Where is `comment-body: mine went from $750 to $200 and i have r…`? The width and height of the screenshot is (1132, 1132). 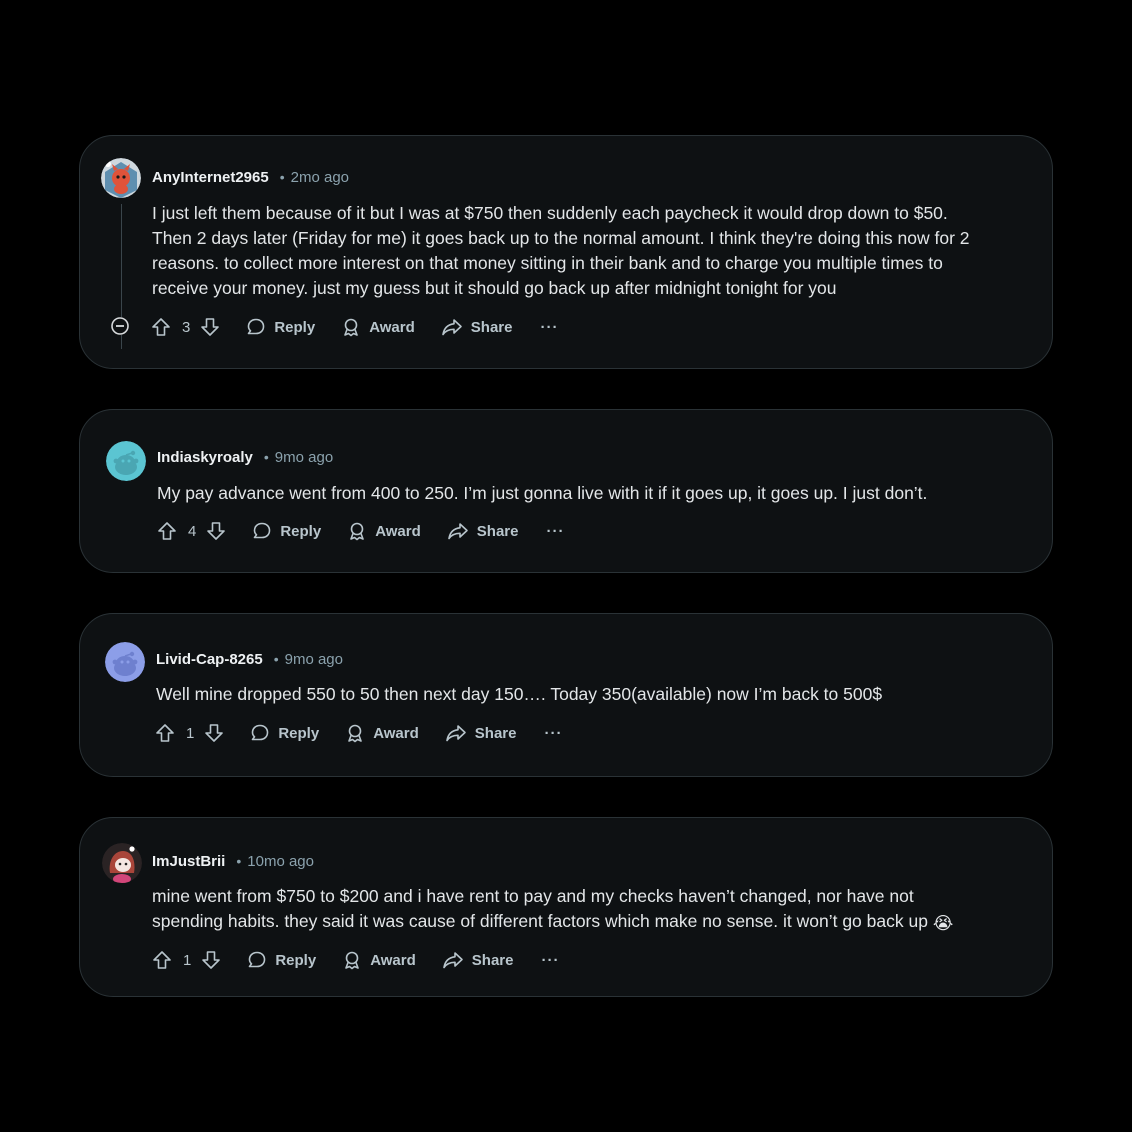 comment-body: mine went from $750 to $200 and i have r… is located at coordinates (587, 910).